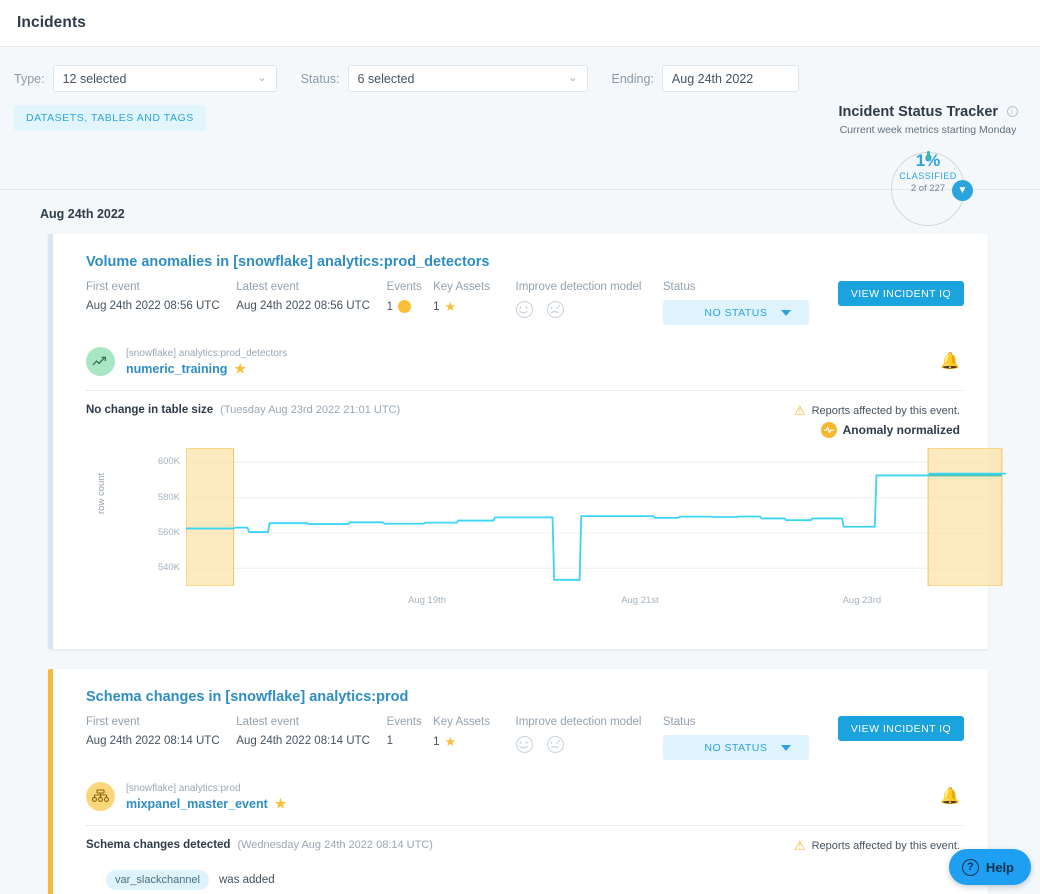 The height and width of the screenshot is (894, 1040). Describe the element at coordinates (168, 568) in the screenshot. I see `chart-y-tick-label: 540K` at that location.